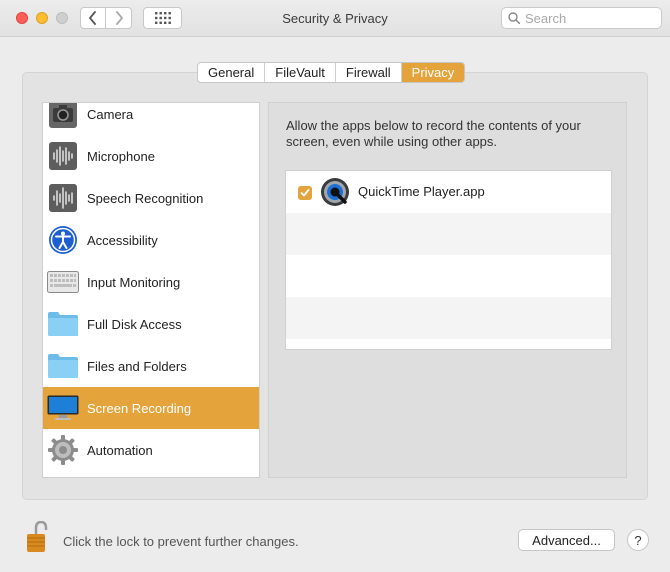  Describe the element at coordinates (232, 72) in the screenshot. I see `tab-general: General` at that location.